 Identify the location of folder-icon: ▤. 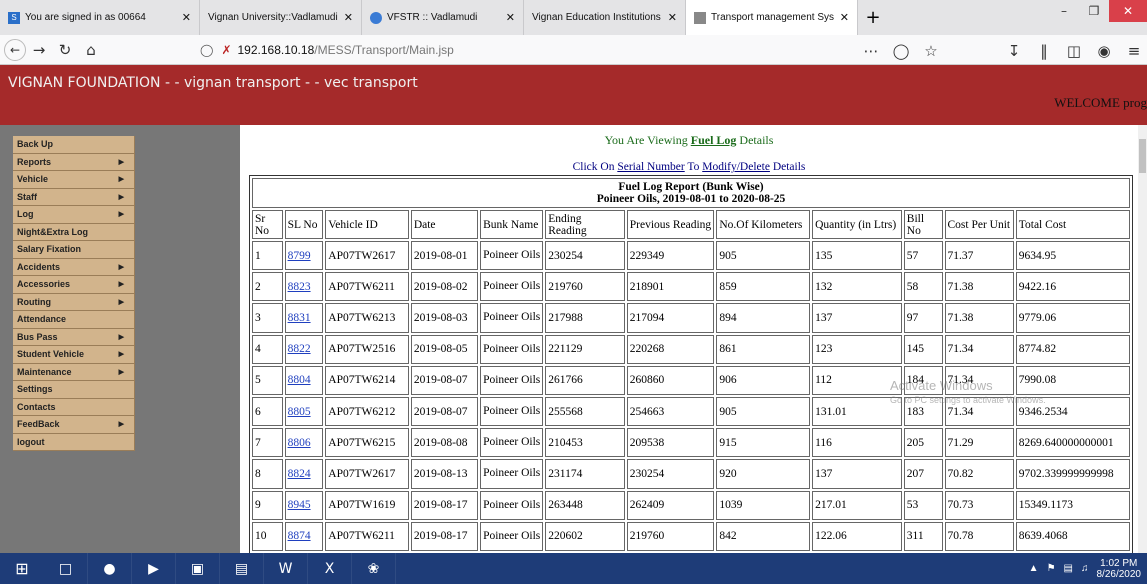
(242, 568).